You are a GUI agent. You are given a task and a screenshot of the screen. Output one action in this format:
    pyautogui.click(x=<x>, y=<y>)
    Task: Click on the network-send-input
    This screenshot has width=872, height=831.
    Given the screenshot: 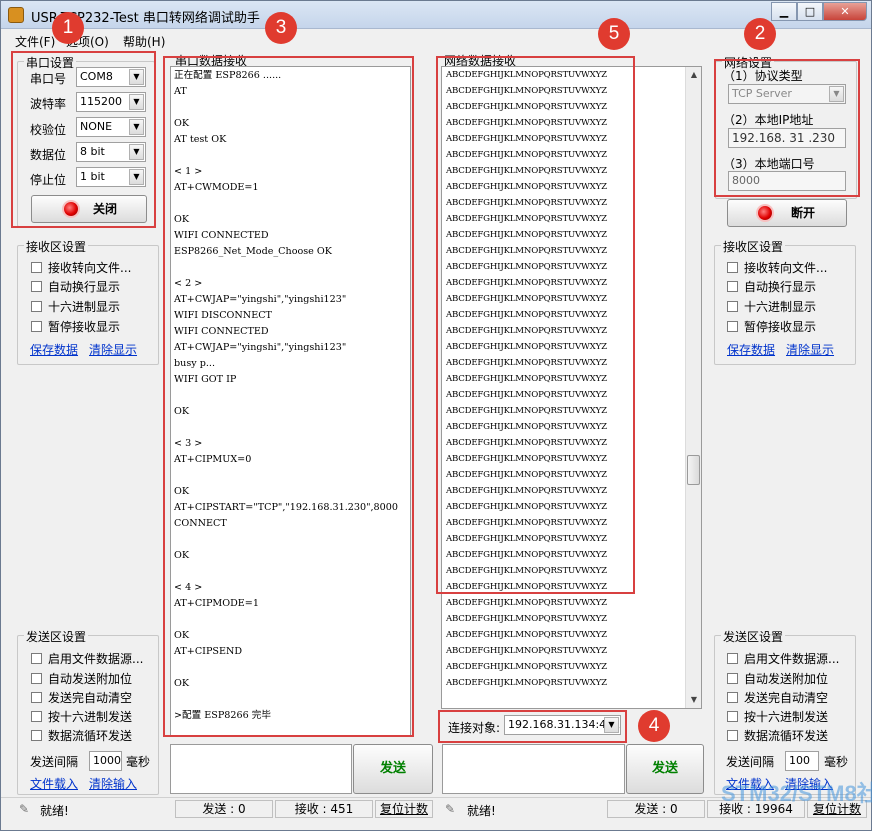 What is the action you would take?
    pyautogui.click(x=533, y=769)
    